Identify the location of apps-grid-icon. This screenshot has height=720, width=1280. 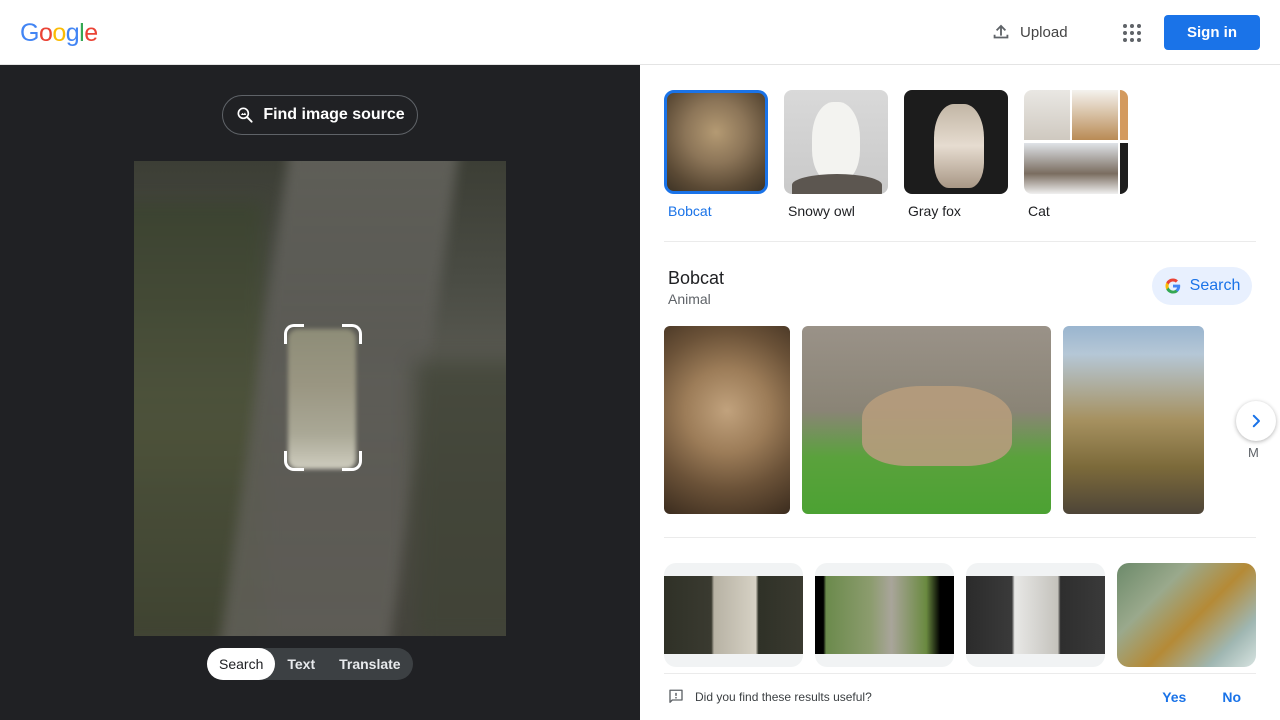
(1132, 32).